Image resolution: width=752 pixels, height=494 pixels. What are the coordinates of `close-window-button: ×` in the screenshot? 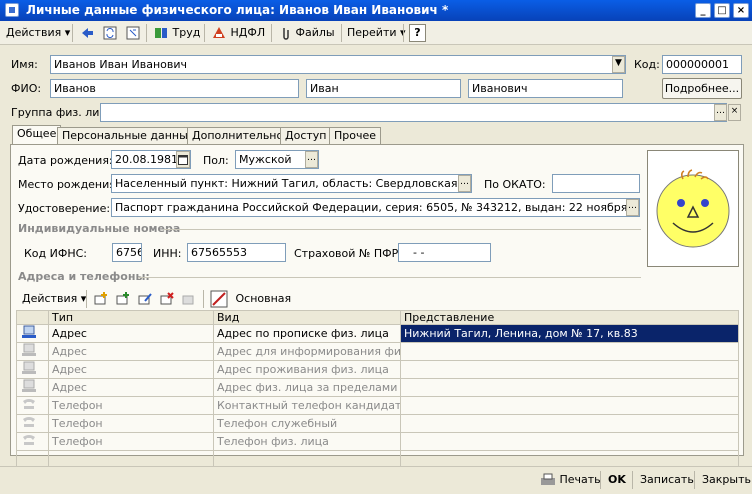 It's located at (741, 10).